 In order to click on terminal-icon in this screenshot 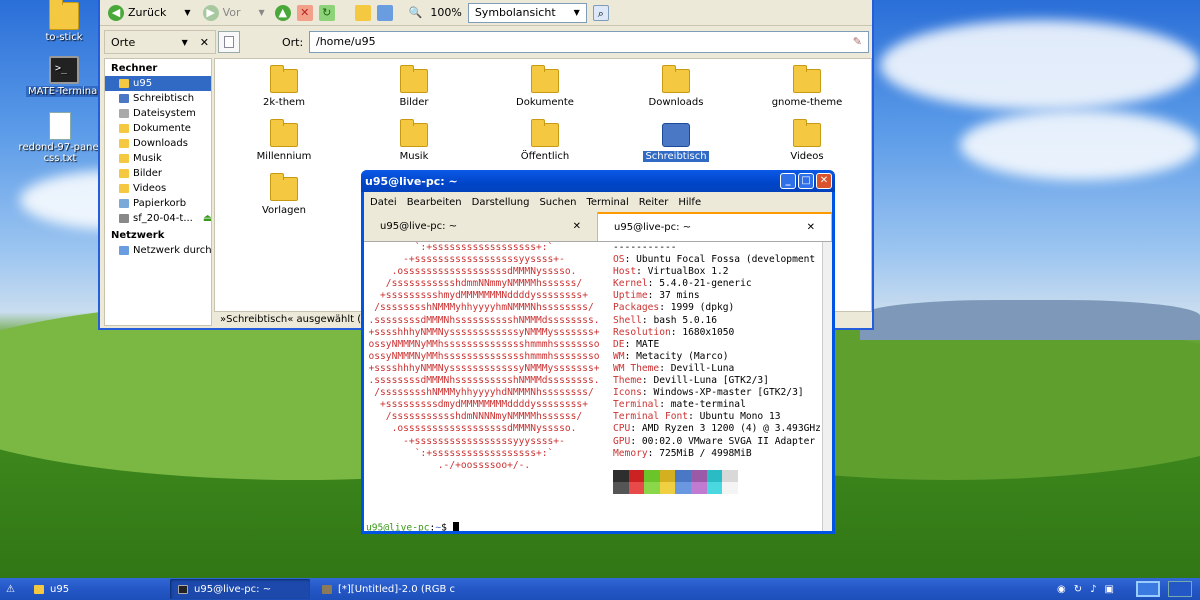, I will do `click(183, 589)`.